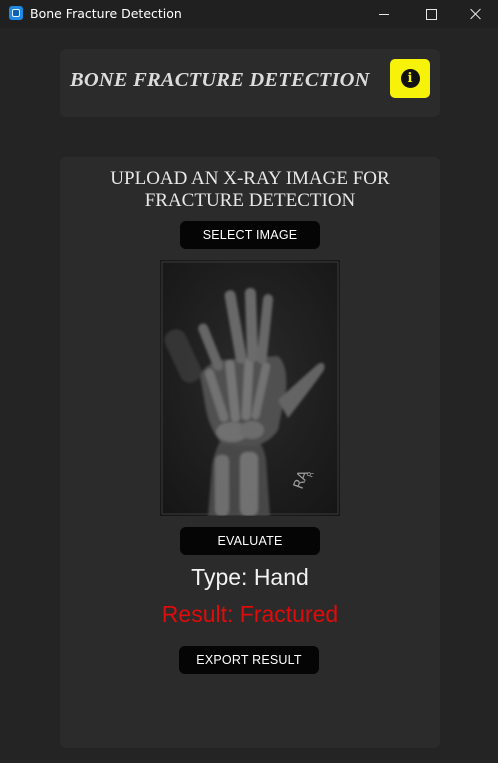  Describe the element at coordinates (250, 235) in the screenshot. I see `select-image-button: SELECT IMAGE` at that location.